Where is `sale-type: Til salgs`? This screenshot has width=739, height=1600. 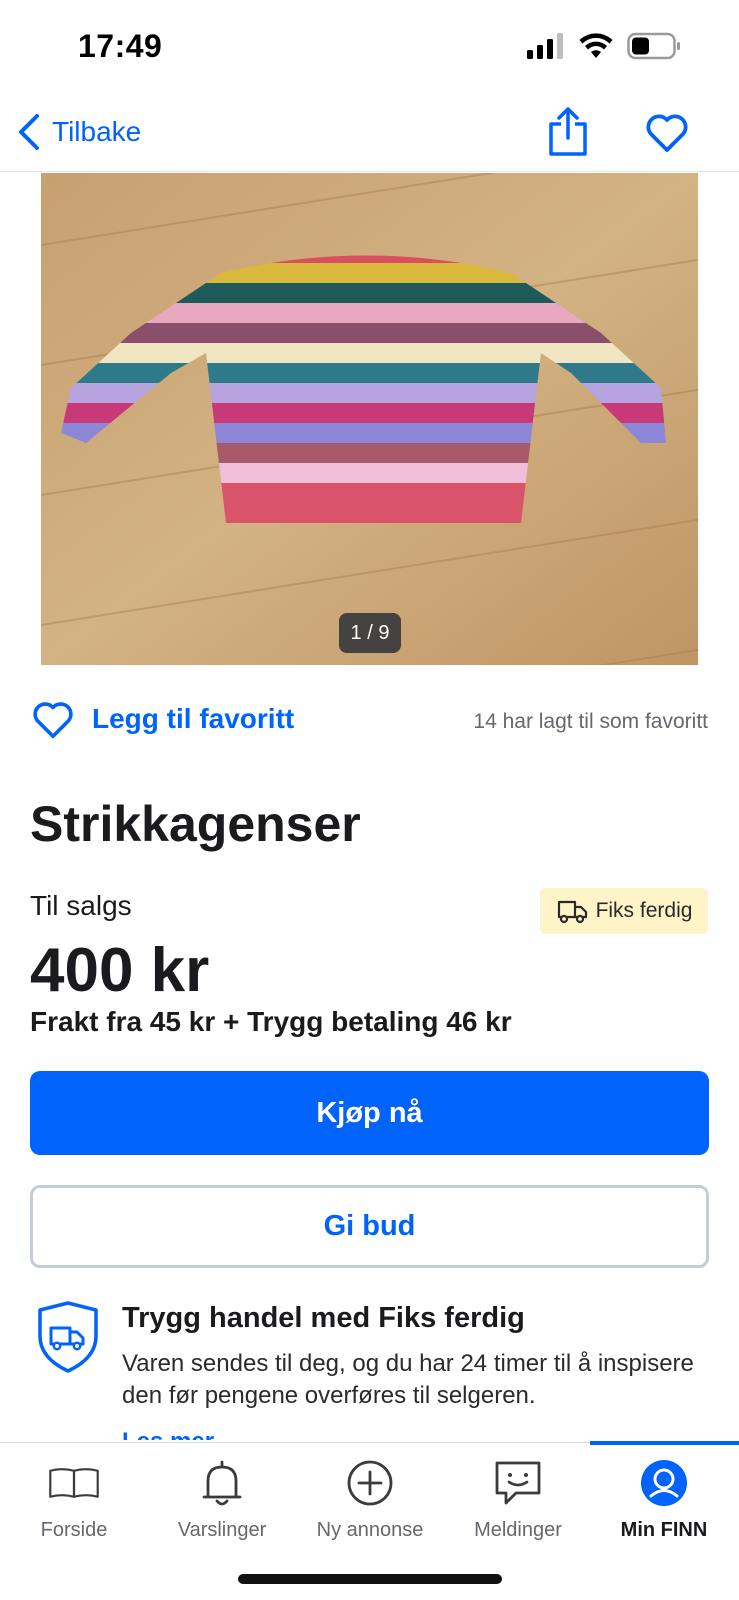 sale-type: Til salgs is located at coordinates (81, 905).